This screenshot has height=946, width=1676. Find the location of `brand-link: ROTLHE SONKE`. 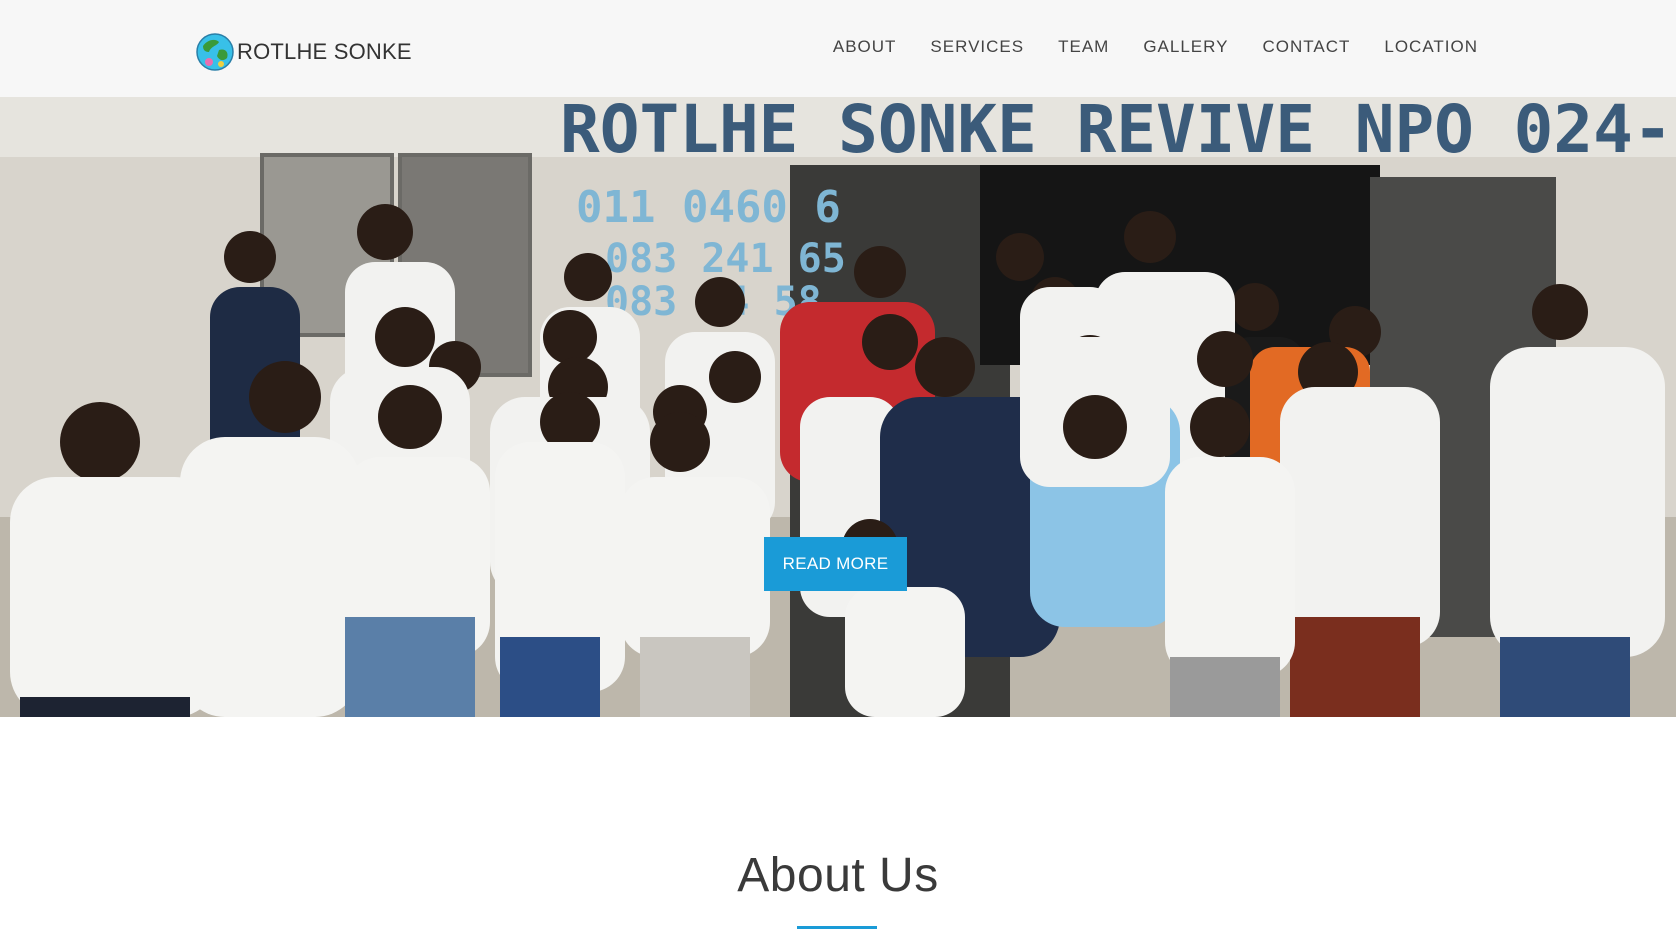

brand-link: ROTLHE SONKE is located at coordinates (303, 52).